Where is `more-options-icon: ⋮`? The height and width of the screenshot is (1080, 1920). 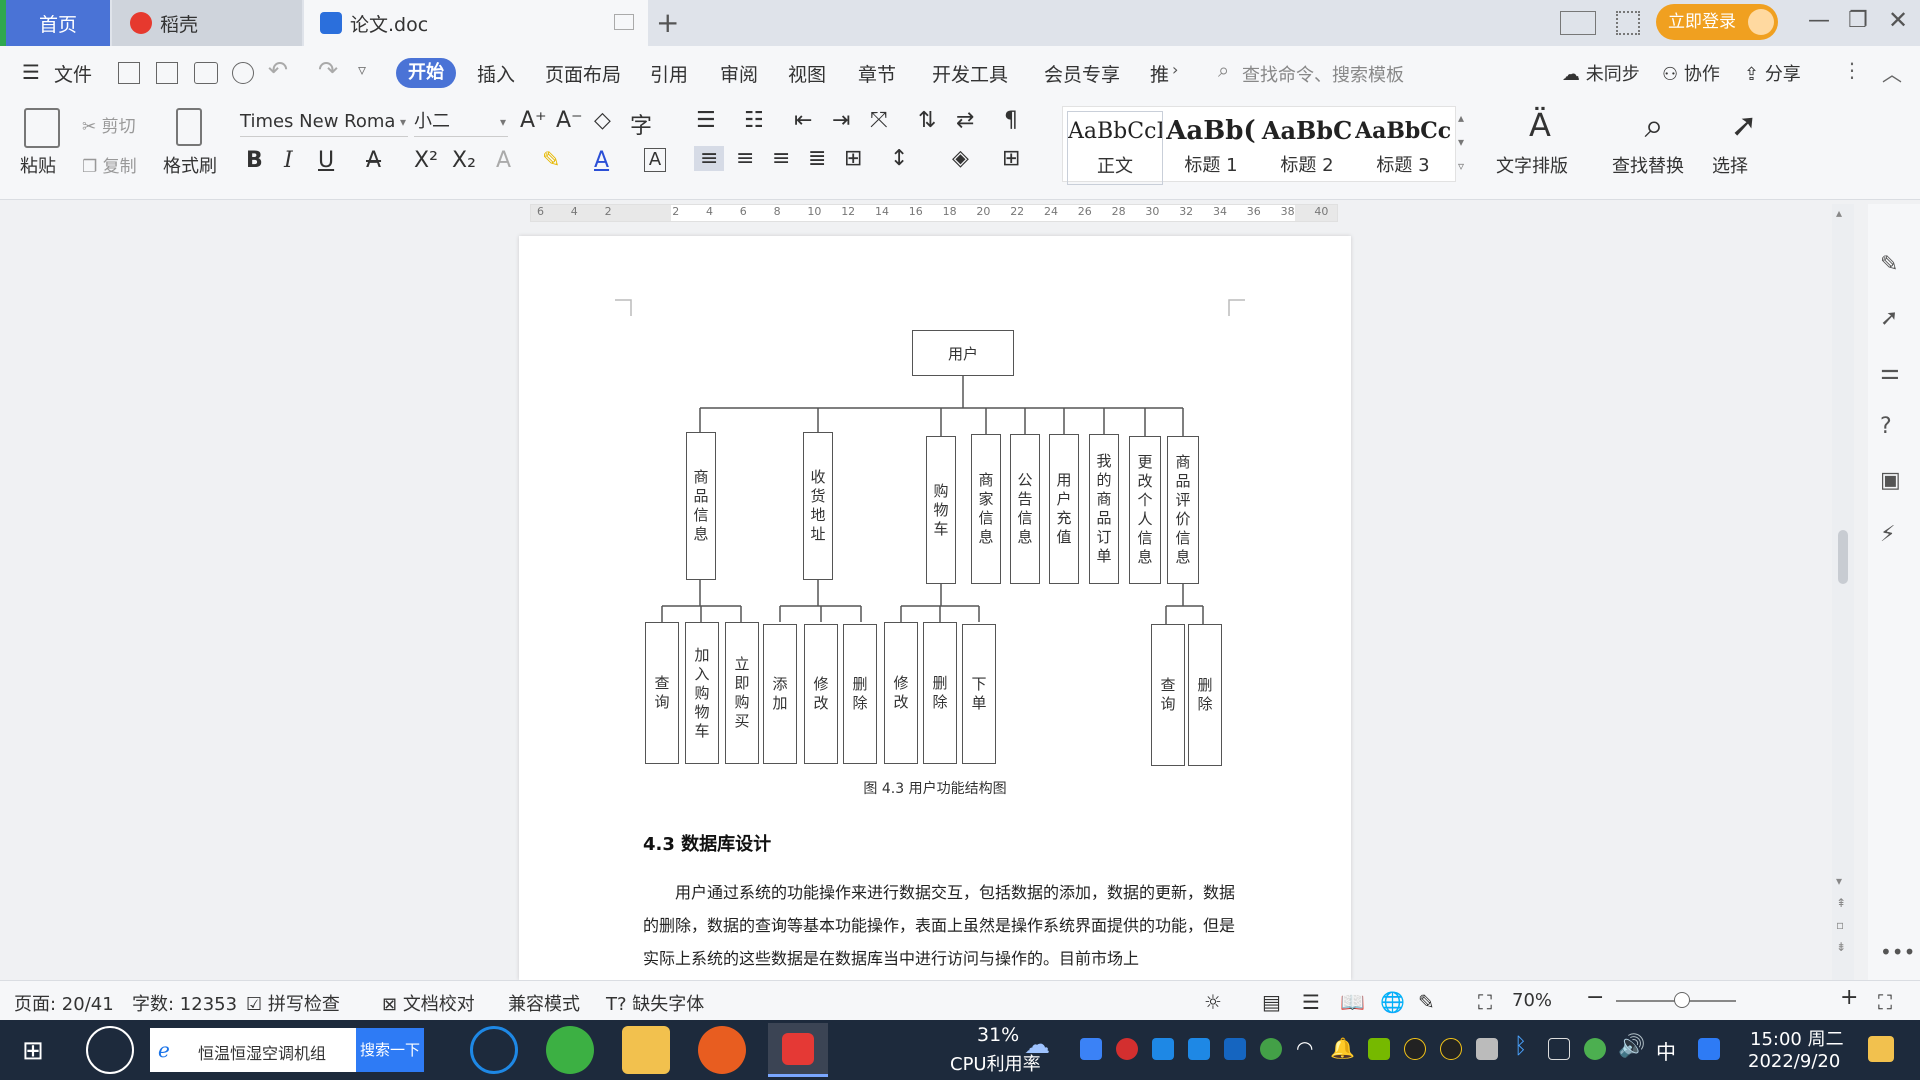
more-options-icon: ⋮ is located at coordinates (1852, 70).